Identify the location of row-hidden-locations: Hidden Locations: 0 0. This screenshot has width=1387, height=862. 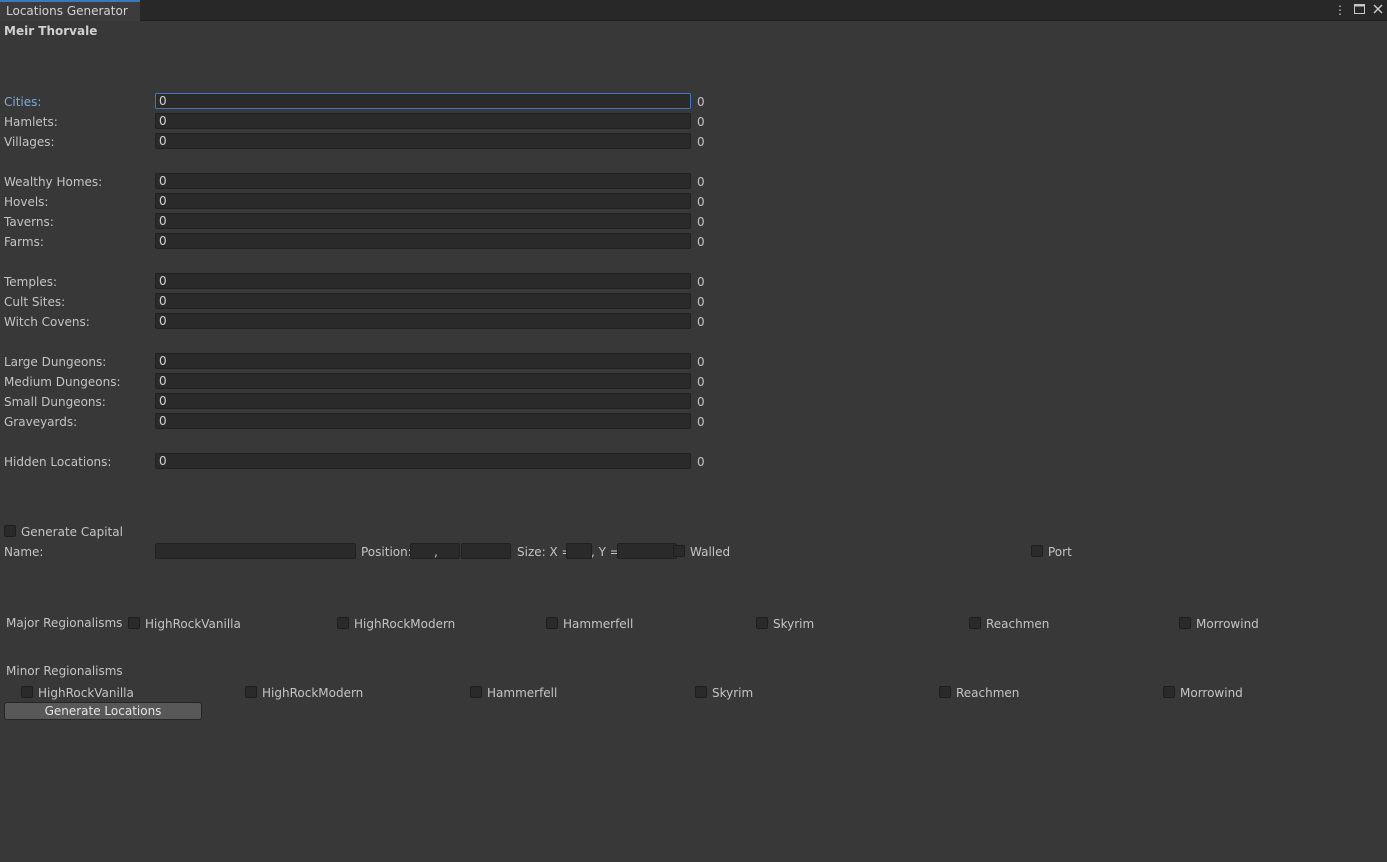
(360, 462).